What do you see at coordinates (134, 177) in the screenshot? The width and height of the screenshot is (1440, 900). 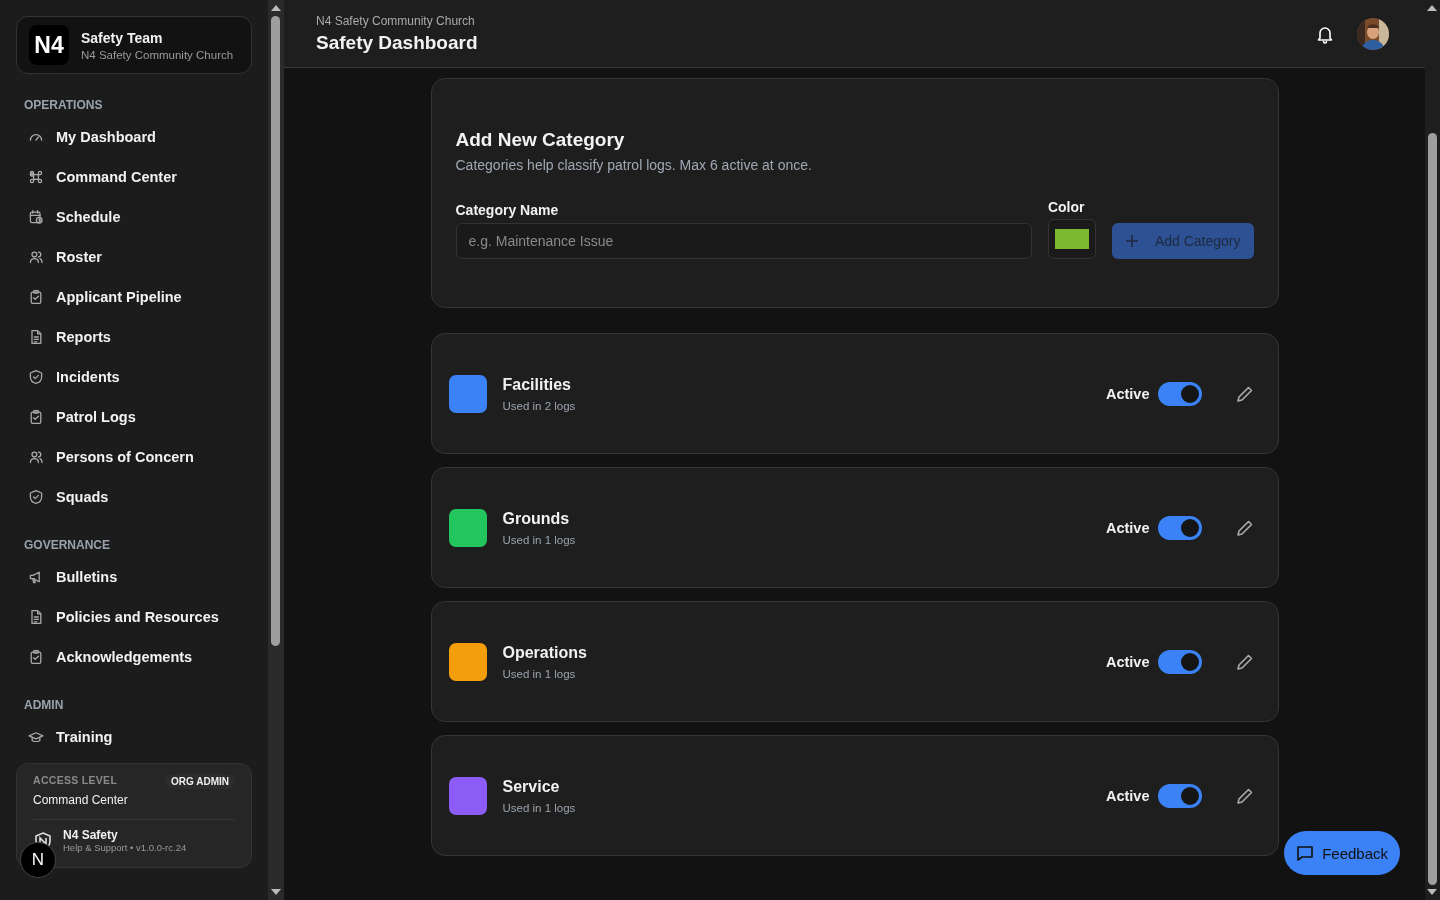 I see `nav-item: Command Center` at bounding box center [134, 177].